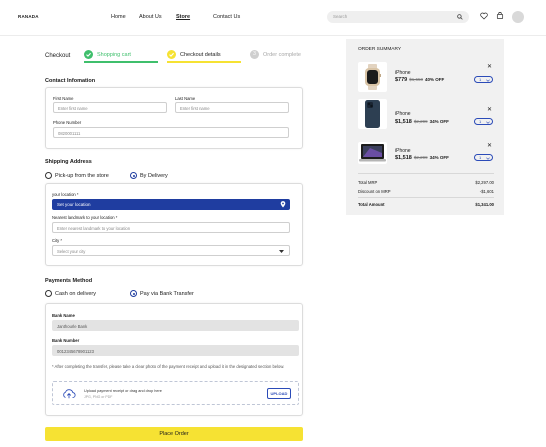 The image size is (546, 447). Describe the element at coordinates (486, 191) in the screenshot. I see `discount-value: -$1,601` at that location.